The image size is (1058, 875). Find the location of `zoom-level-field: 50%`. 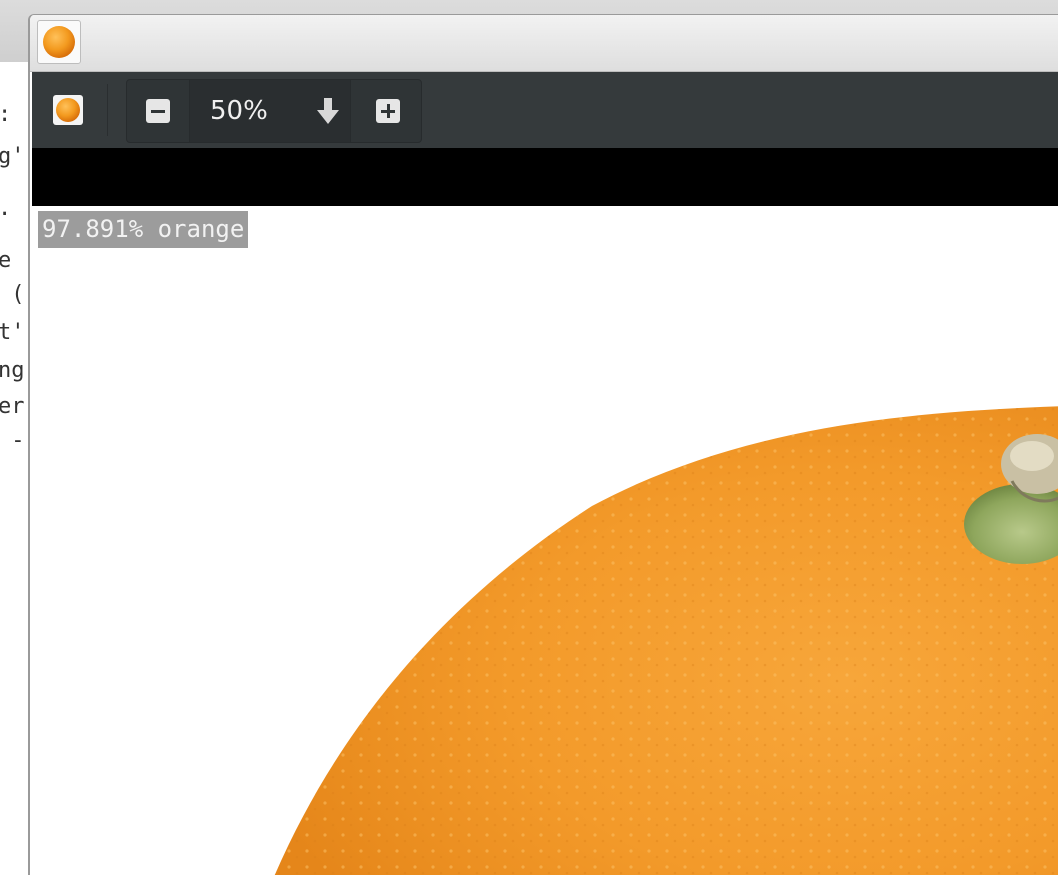

zoom-level-field: 50% is located at coordinates (270, 111).